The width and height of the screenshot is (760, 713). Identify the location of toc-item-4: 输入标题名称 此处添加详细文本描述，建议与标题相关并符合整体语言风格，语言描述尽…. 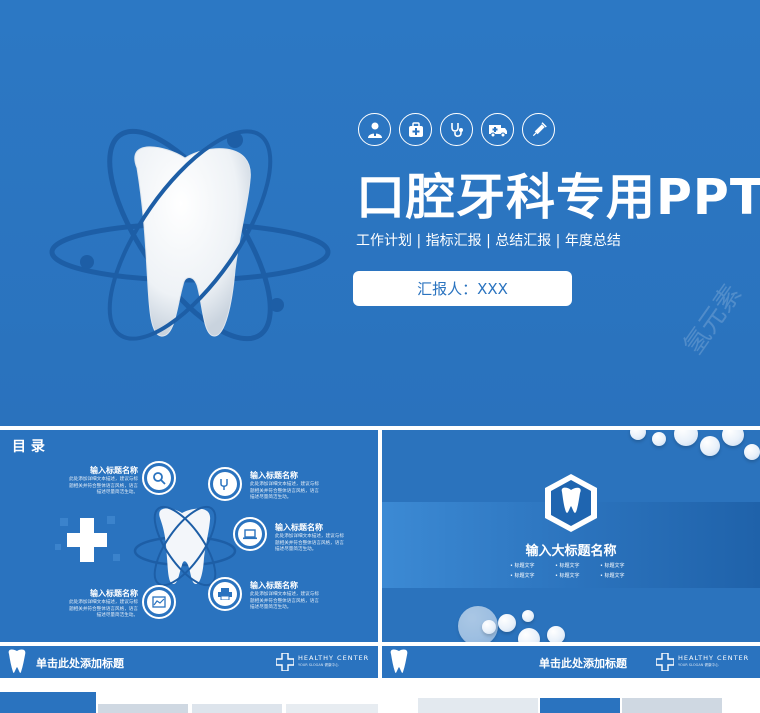
(103, 604).